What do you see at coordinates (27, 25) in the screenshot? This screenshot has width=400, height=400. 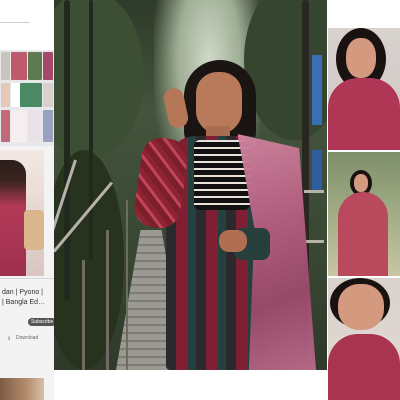 I see `left-header-area` at bounding box center [27, 25].